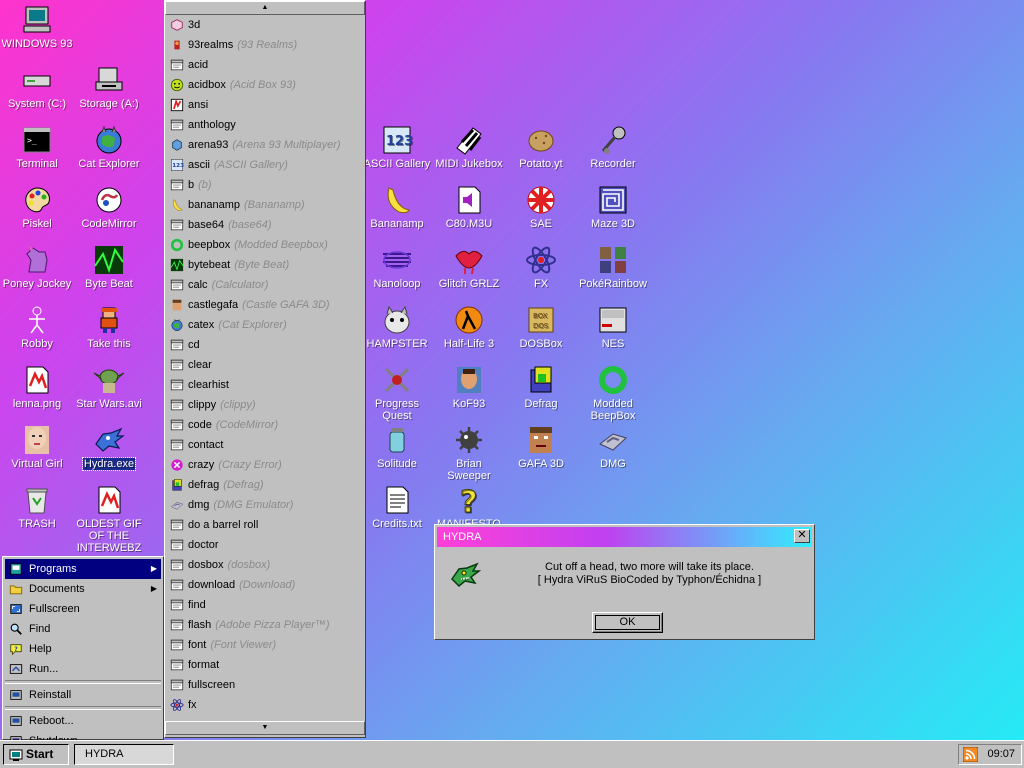  What do you see at coordinates (541, 327) in the screenshot?
I see `desktop-icon-dosbox: BOX DOS DOSBox` at bounding box center [541, 327].